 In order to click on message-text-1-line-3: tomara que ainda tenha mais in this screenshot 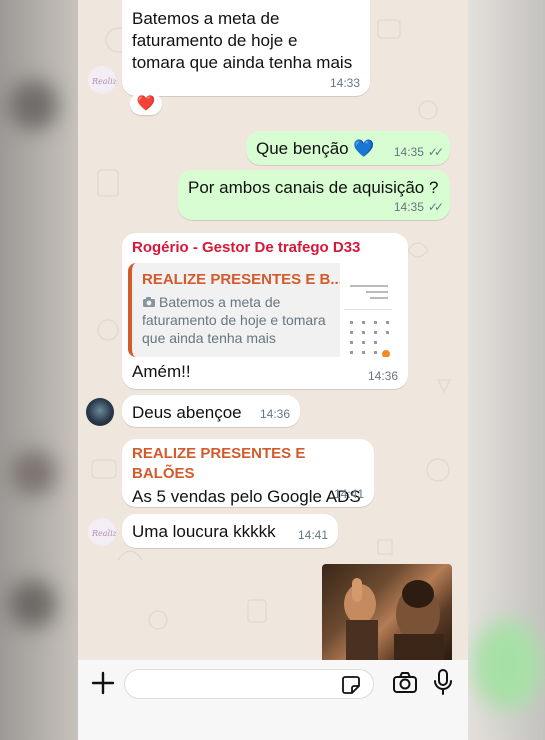, I will do `click(242, 62)`.